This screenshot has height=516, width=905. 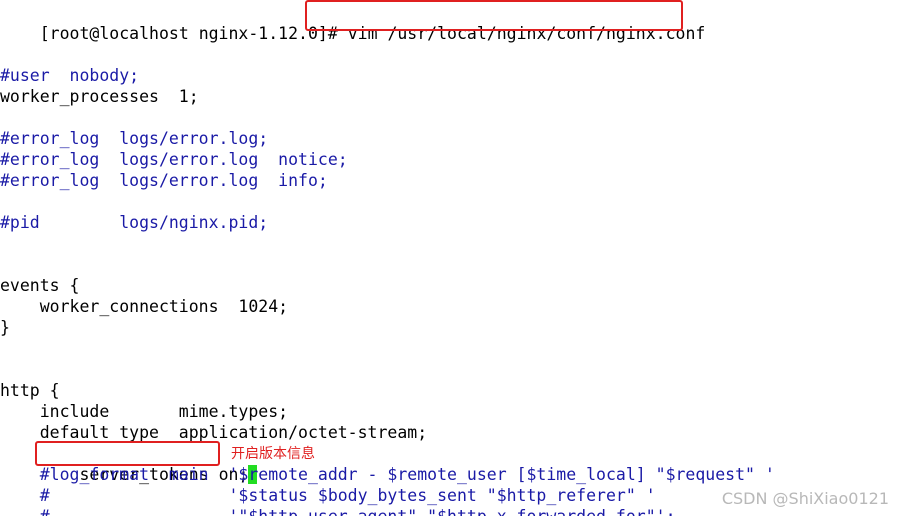 I want to click on config-line-include: include mime.types;, so click(x=144, y=411).